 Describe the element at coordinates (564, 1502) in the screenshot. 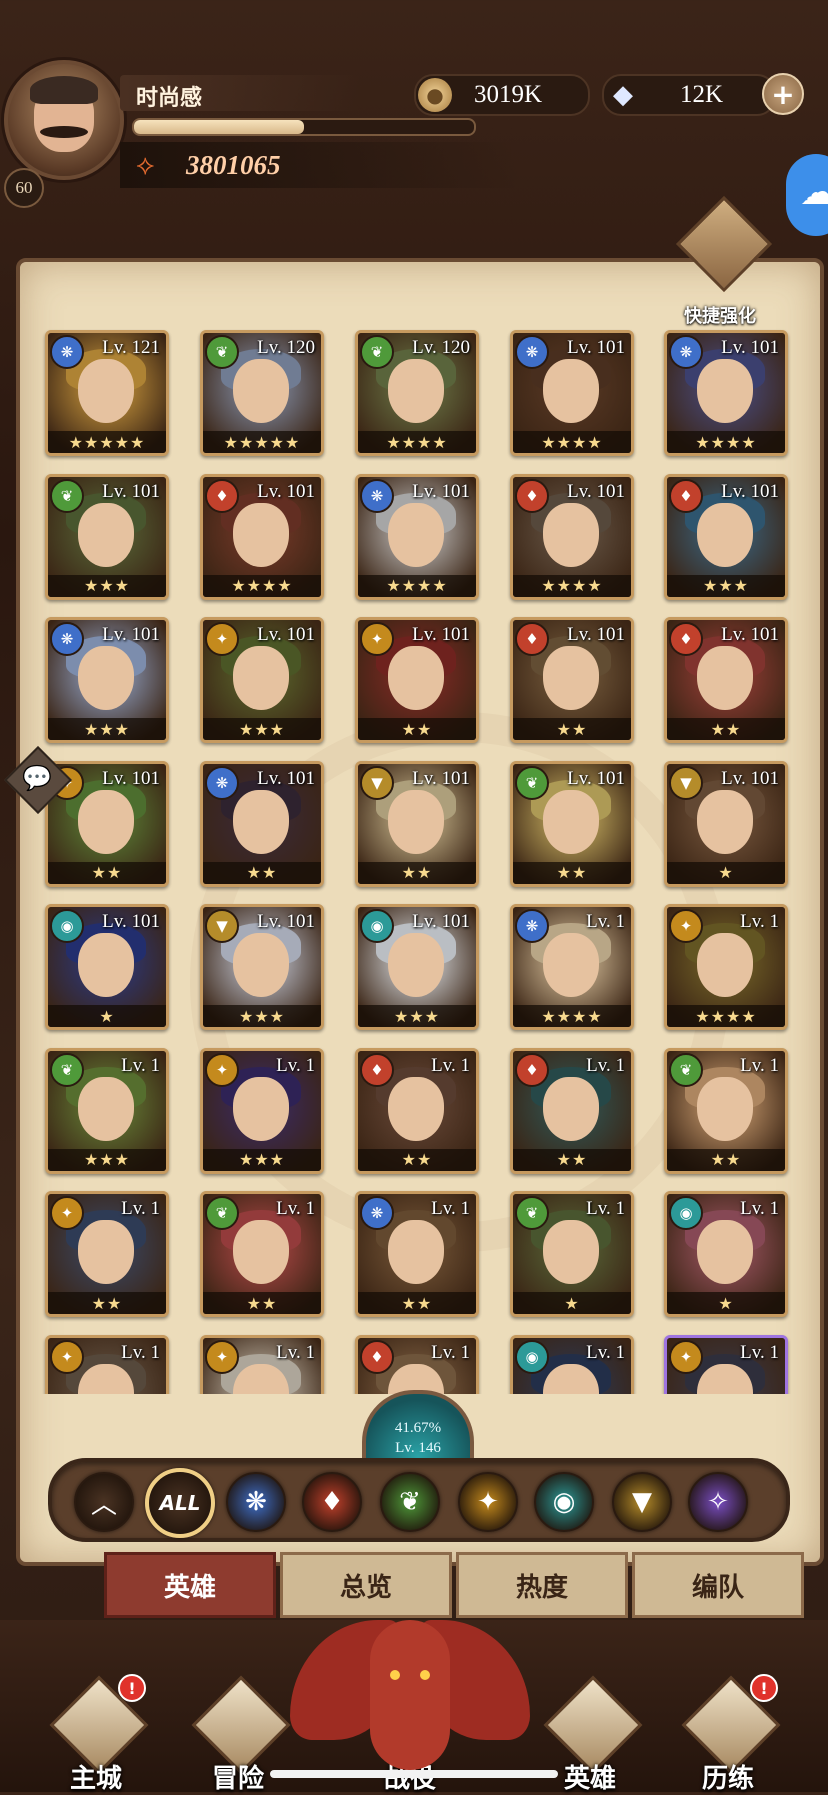

I see `filter-celestial-button: ◉` at that location.